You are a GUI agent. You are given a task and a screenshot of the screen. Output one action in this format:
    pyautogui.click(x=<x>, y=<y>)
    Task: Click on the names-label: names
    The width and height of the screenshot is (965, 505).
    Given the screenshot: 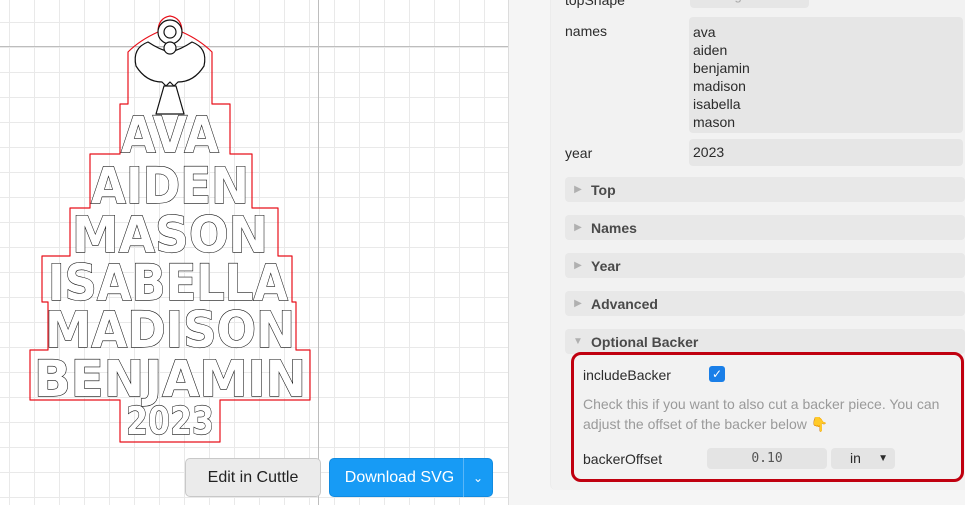 What is the action you would take?
    pyautogui.click(x=586, y=31)
    